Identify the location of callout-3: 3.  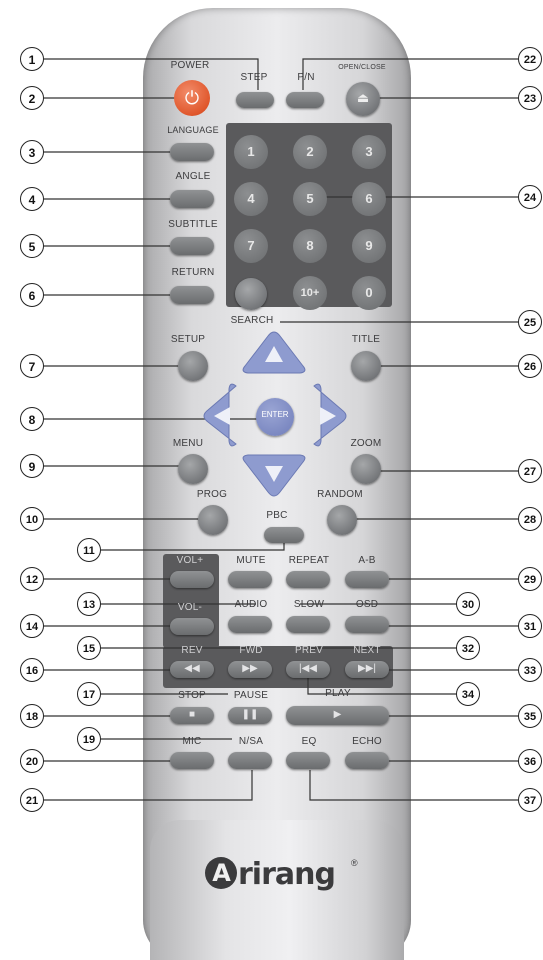
(32, 152).